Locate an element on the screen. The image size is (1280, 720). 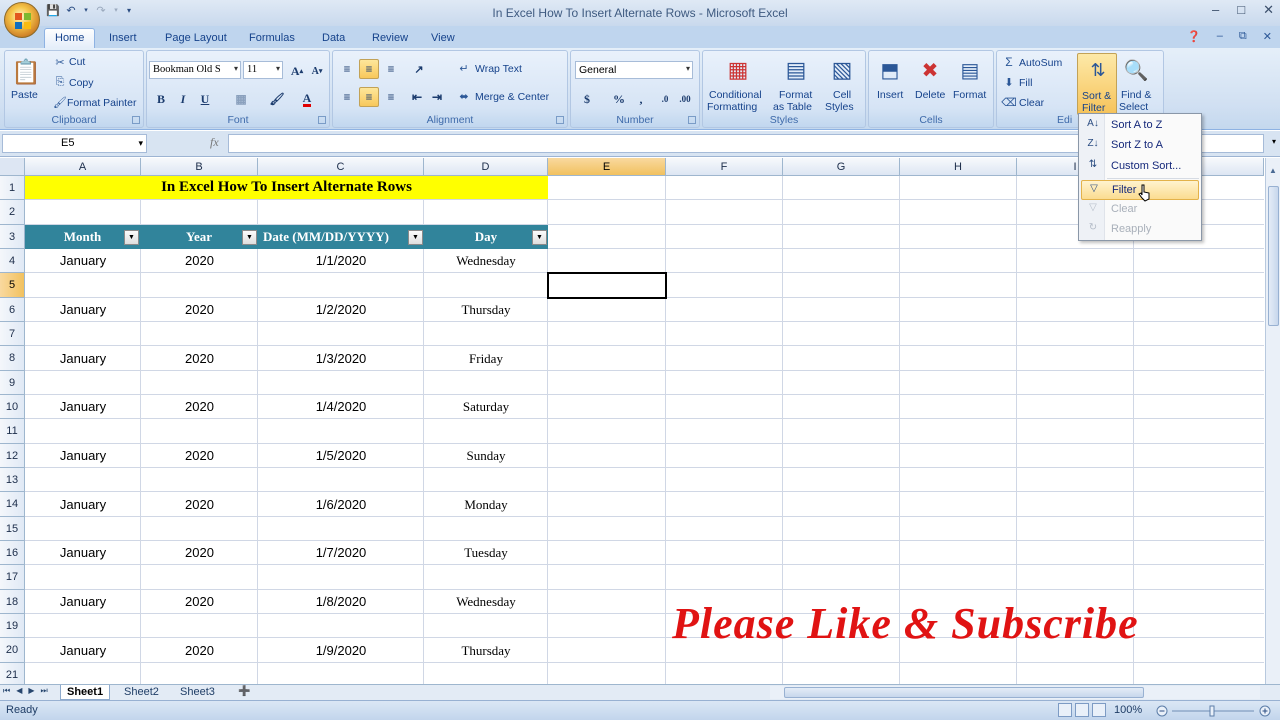
name-box: E5 ▾ is located at coordinates (74, 143).